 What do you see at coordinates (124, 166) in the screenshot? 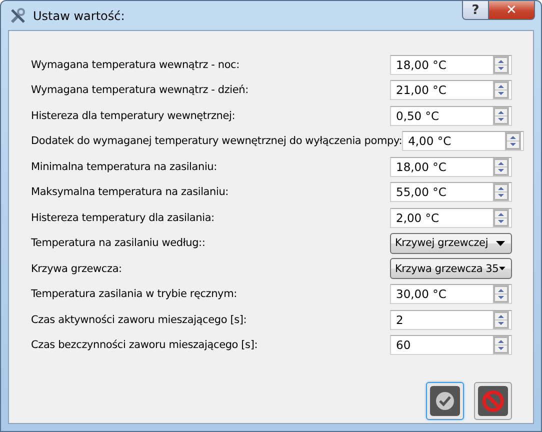
I see `setting-label: Minimalna temperatura na zasilaniu:` at bounding box center [124, 166].